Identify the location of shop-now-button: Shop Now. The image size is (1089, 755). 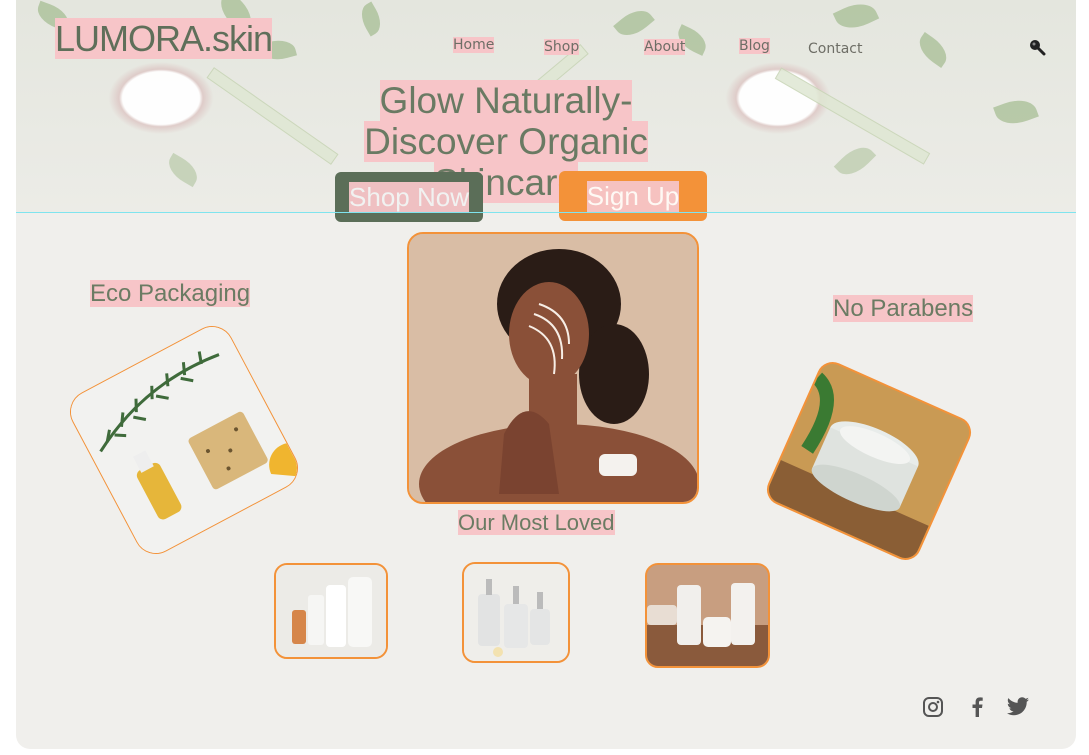
(409, 197).